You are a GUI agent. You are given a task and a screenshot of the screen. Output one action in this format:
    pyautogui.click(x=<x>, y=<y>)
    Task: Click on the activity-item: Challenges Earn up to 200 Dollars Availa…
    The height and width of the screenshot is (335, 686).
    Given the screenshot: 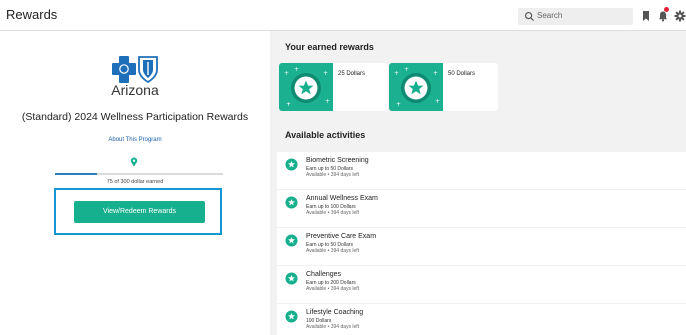 What is the action you would take?
    pyautogui.click(x=481, y=284)
    